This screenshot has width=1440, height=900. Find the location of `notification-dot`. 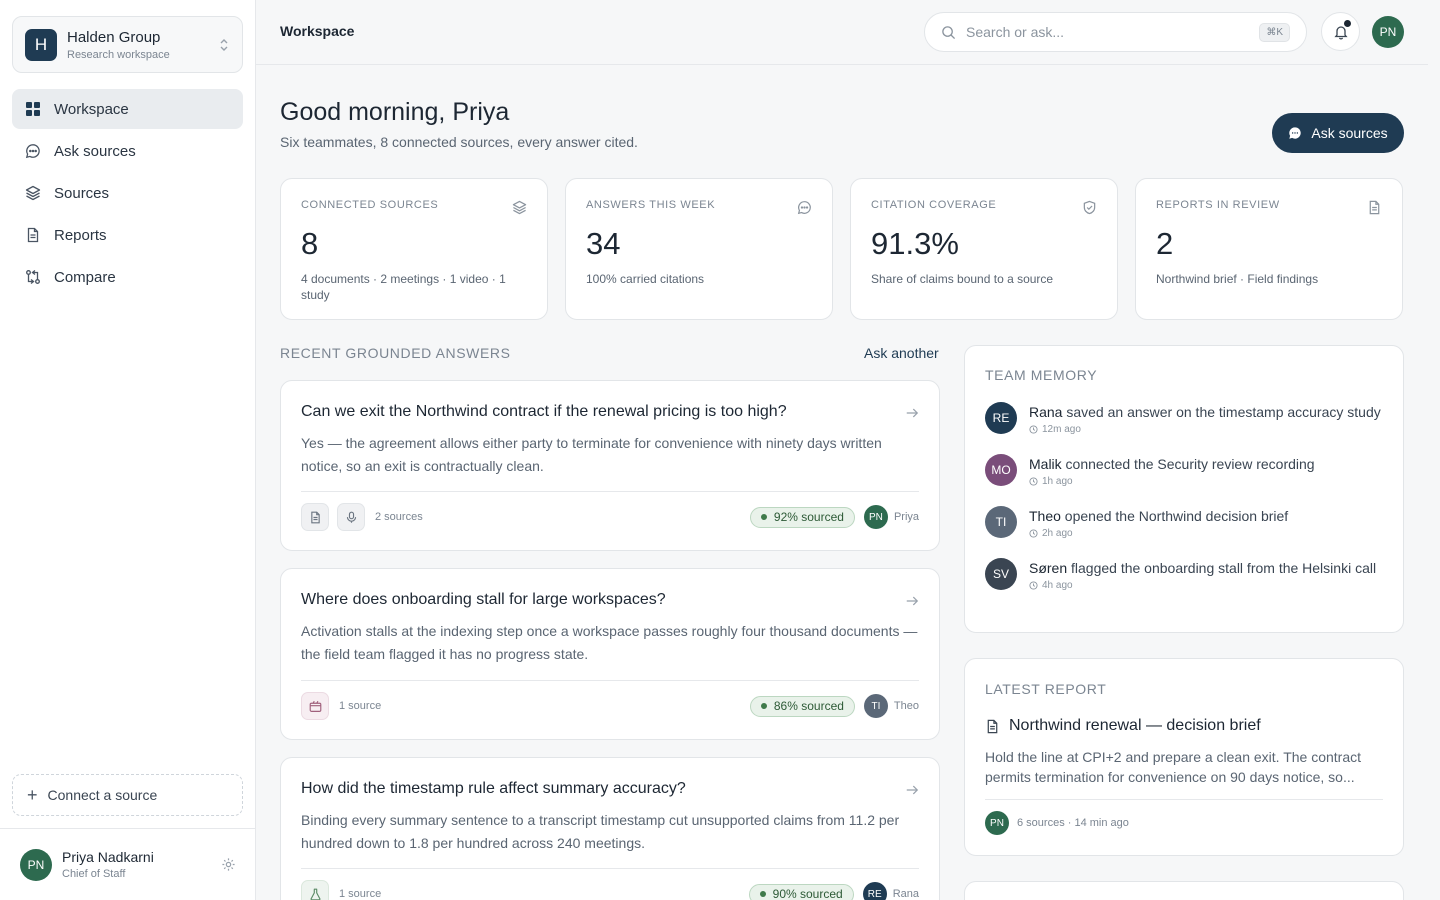

notification-dot is located at coordinates (1347, 23).